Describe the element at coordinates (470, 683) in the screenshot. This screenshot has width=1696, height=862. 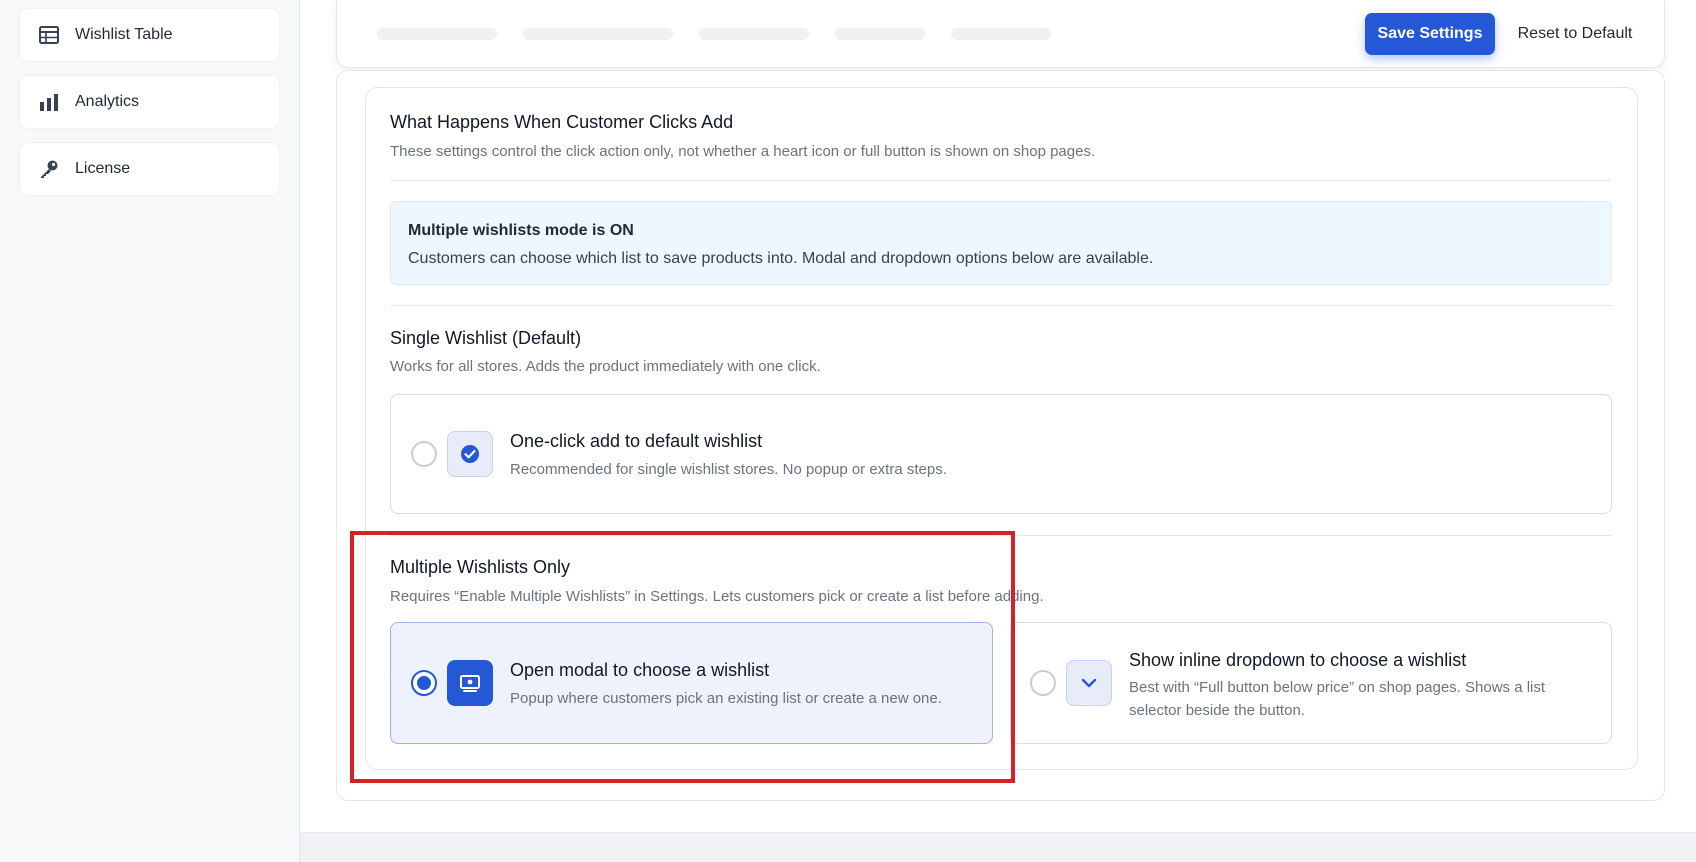
I see `modal-icon` at that location.